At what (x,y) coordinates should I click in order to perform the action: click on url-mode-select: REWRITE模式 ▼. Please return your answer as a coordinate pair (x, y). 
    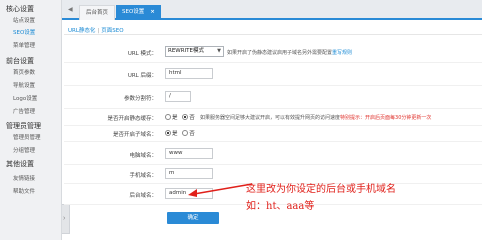
    Looking at the image, I should click on (194, 51).